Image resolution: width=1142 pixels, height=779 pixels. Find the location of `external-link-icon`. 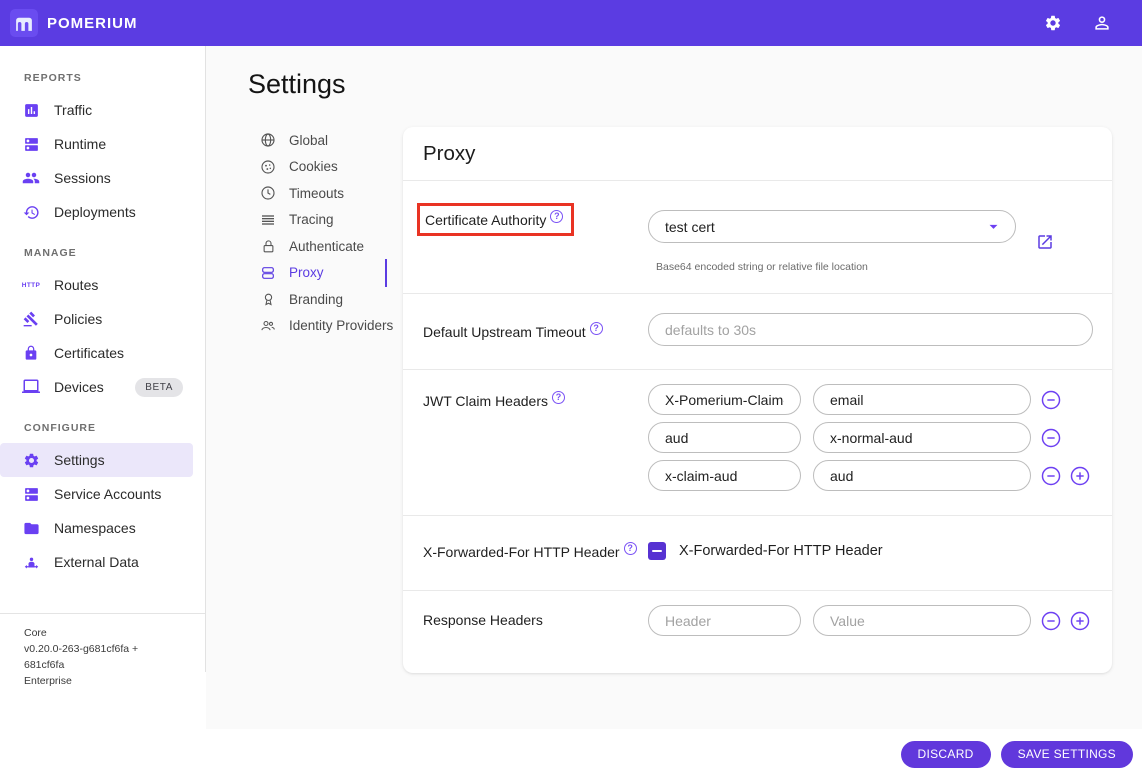

external-link-icon is located at coordinates (1045, 242).